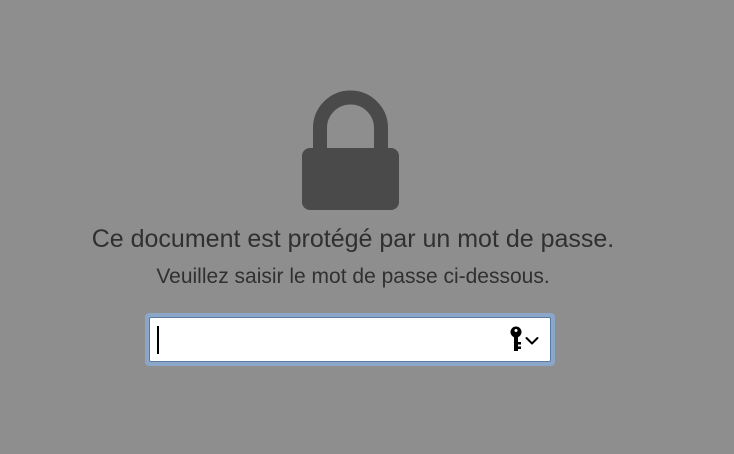 The height and width of the screenshot is (454, 734). I want to click on chevron-down-icon, so click(532, 339).